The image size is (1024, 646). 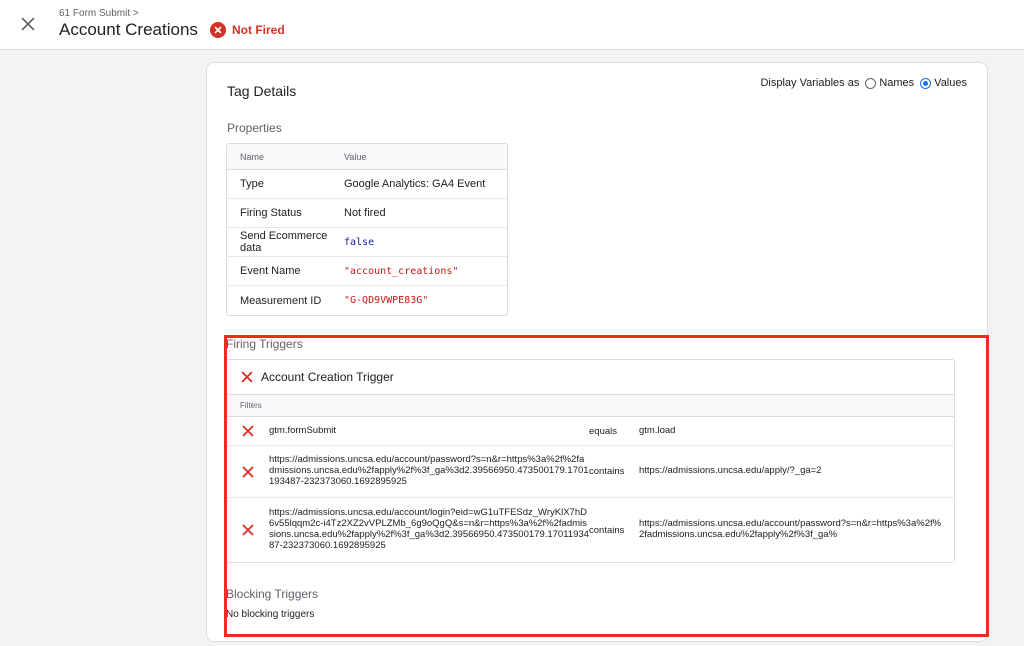 I want to click on filter-row: gtm.formSubmit equals gtm.load, so click(x=590, y=431).